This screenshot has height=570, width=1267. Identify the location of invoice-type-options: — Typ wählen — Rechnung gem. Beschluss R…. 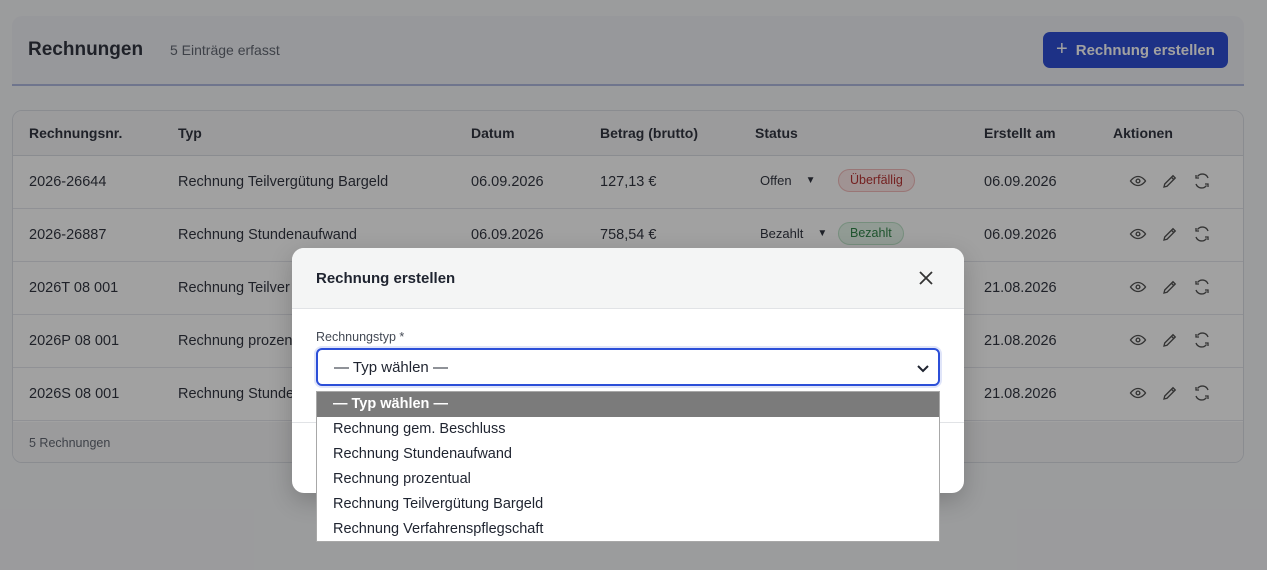
(628, 466).